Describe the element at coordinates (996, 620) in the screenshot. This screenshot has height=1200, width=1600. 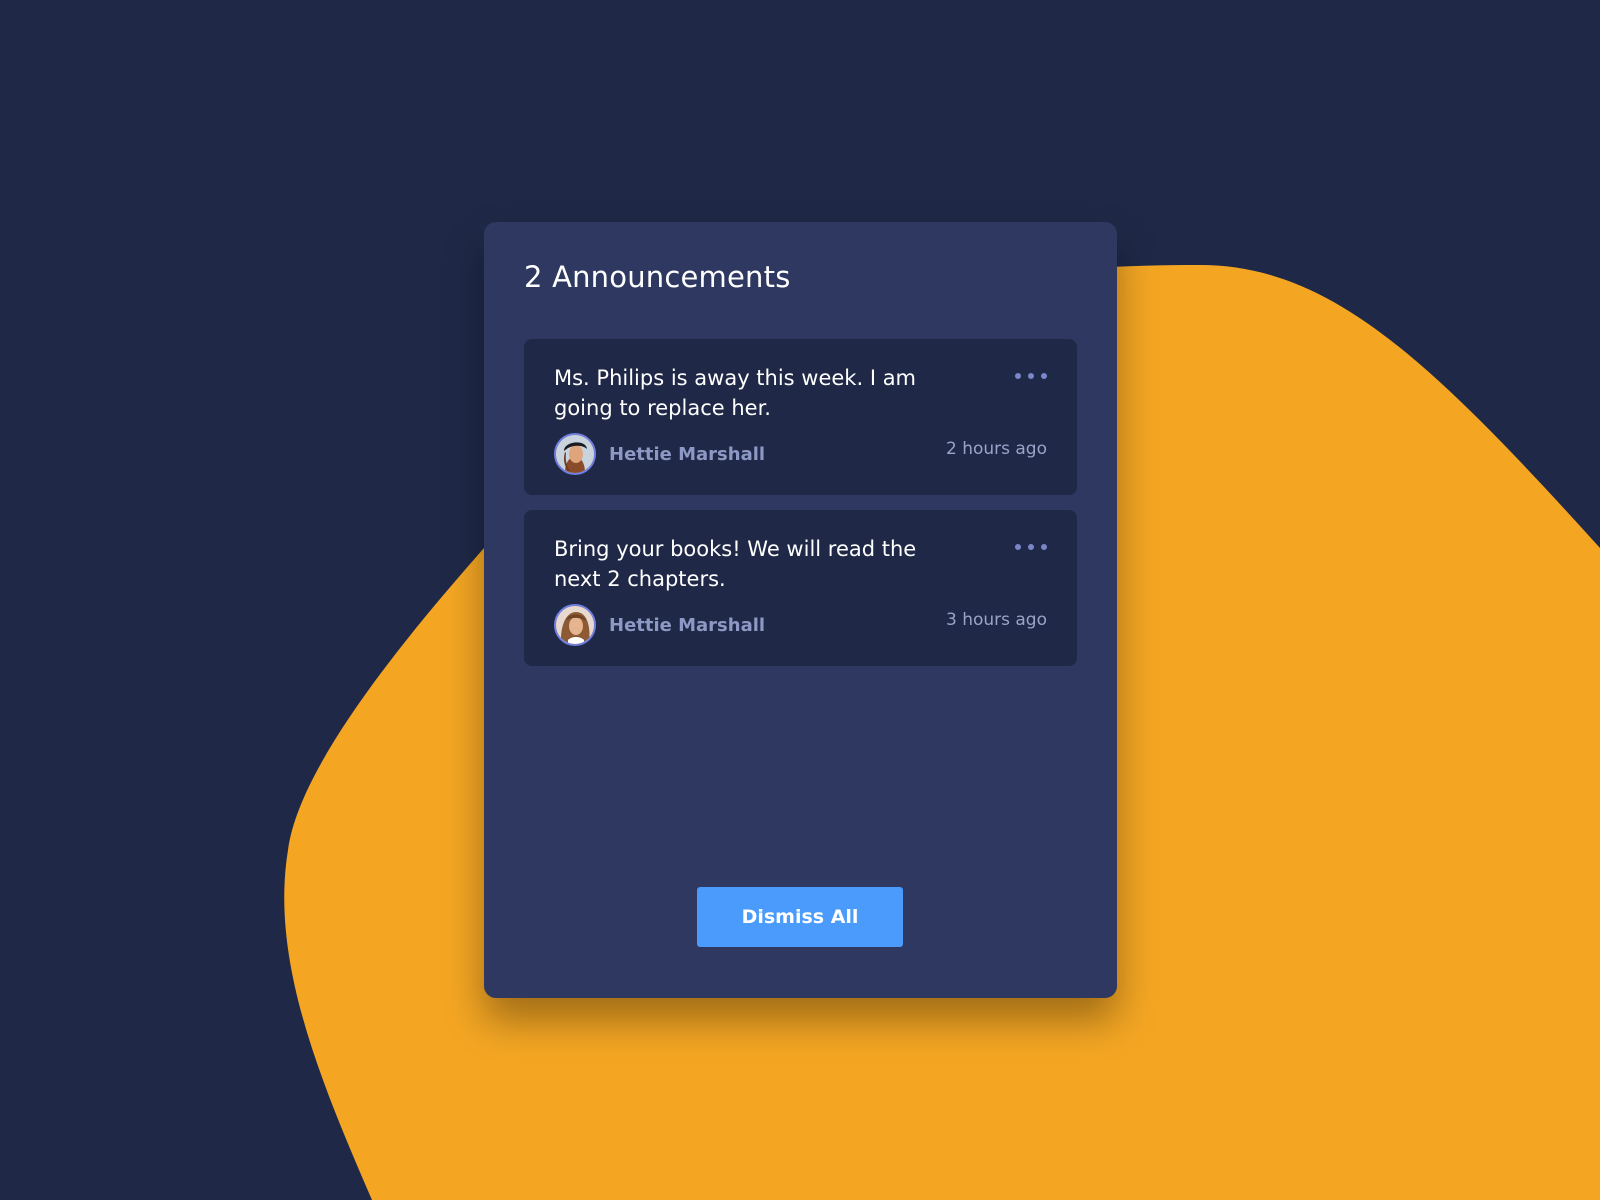
I see `announcement-time: 3 hours ago` at that location.